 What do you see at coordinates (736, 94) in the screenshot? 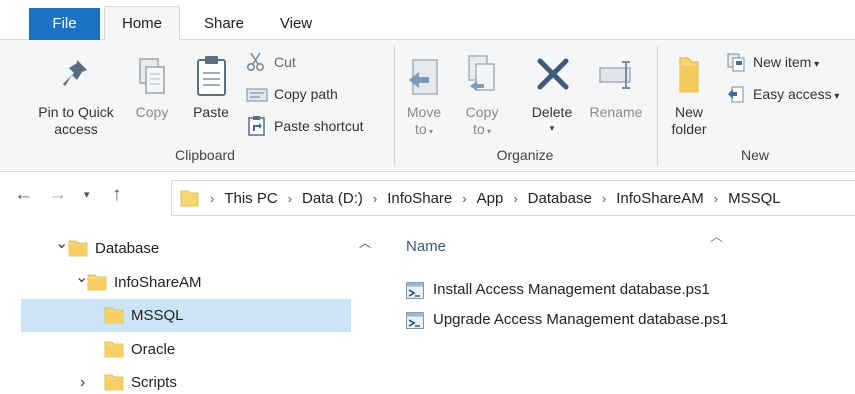
I see `easy-access-icon` at bounding box center [736, 94].